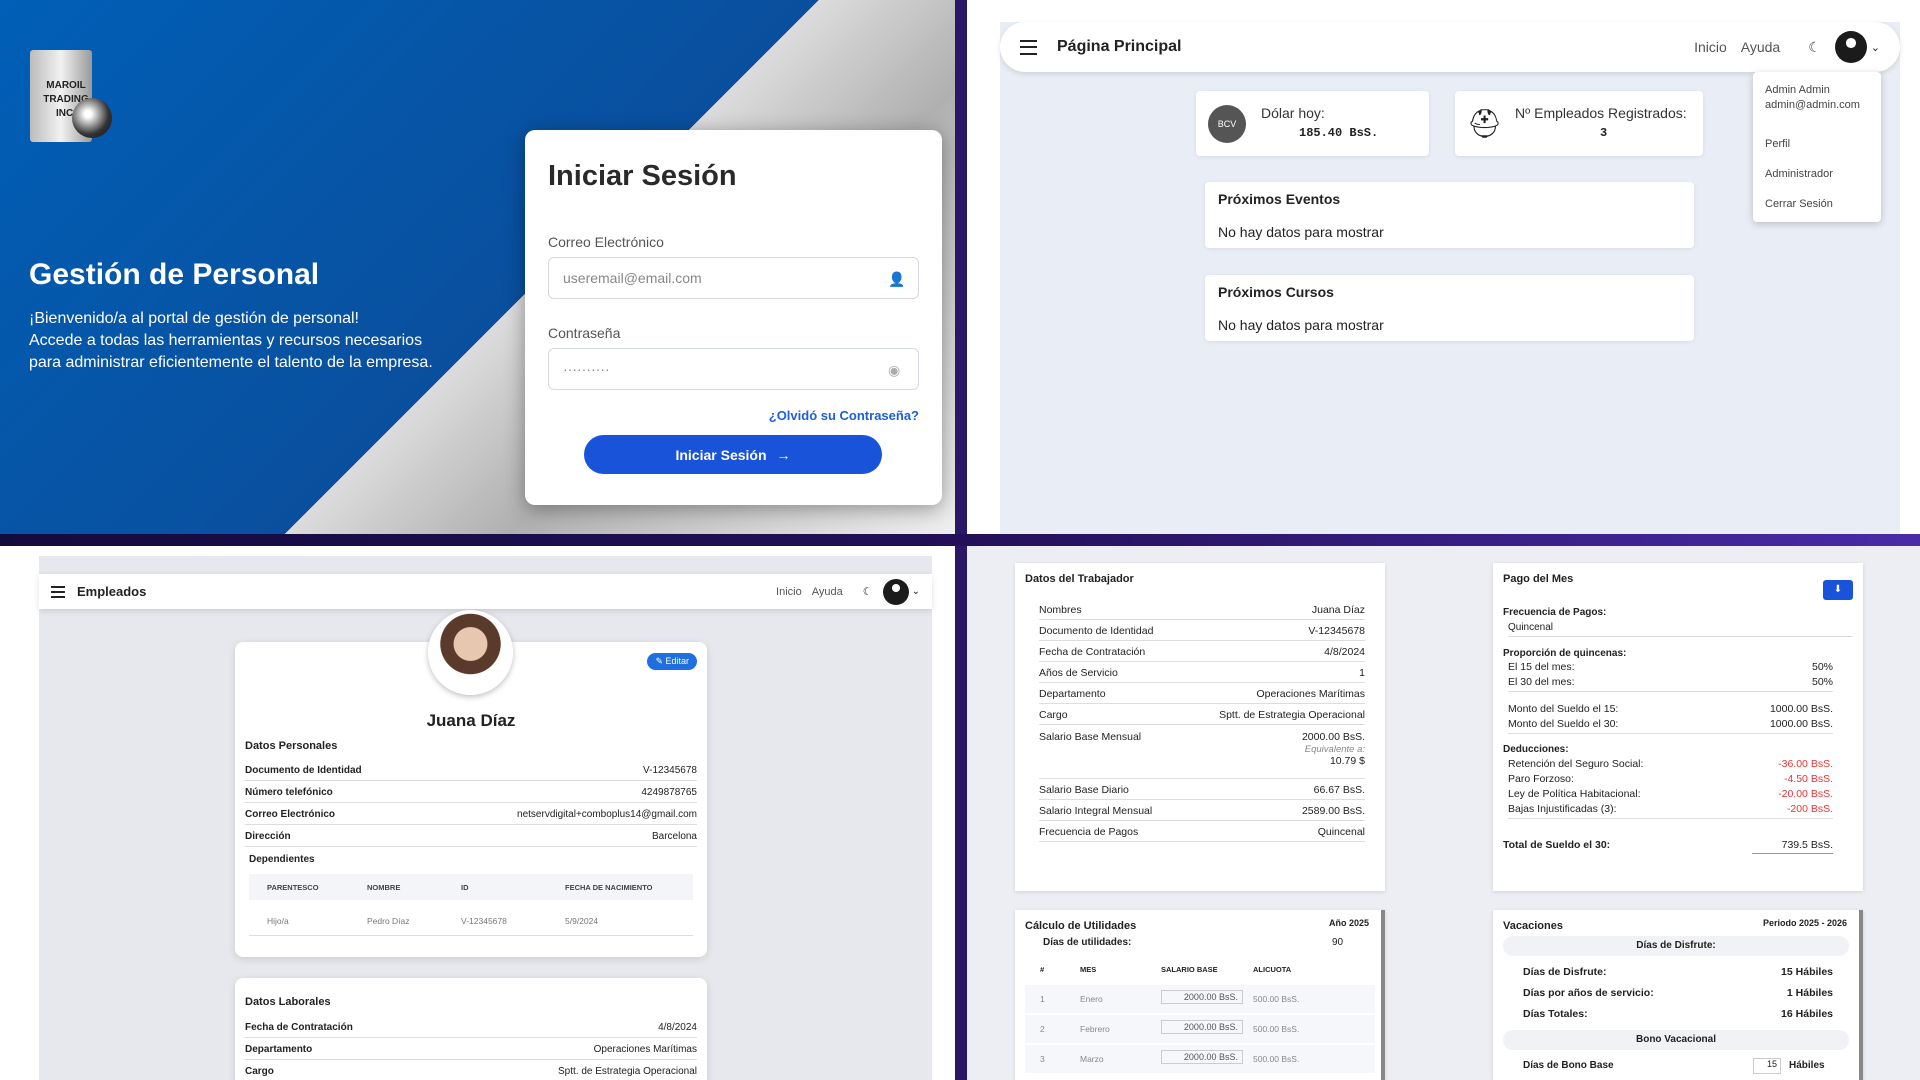 The height and width of the screenshot is (1080, 1920). Describe the element at coordinates (1541, 667) in the screenshot. I see `field-label: El 15 del mes:` at that location.